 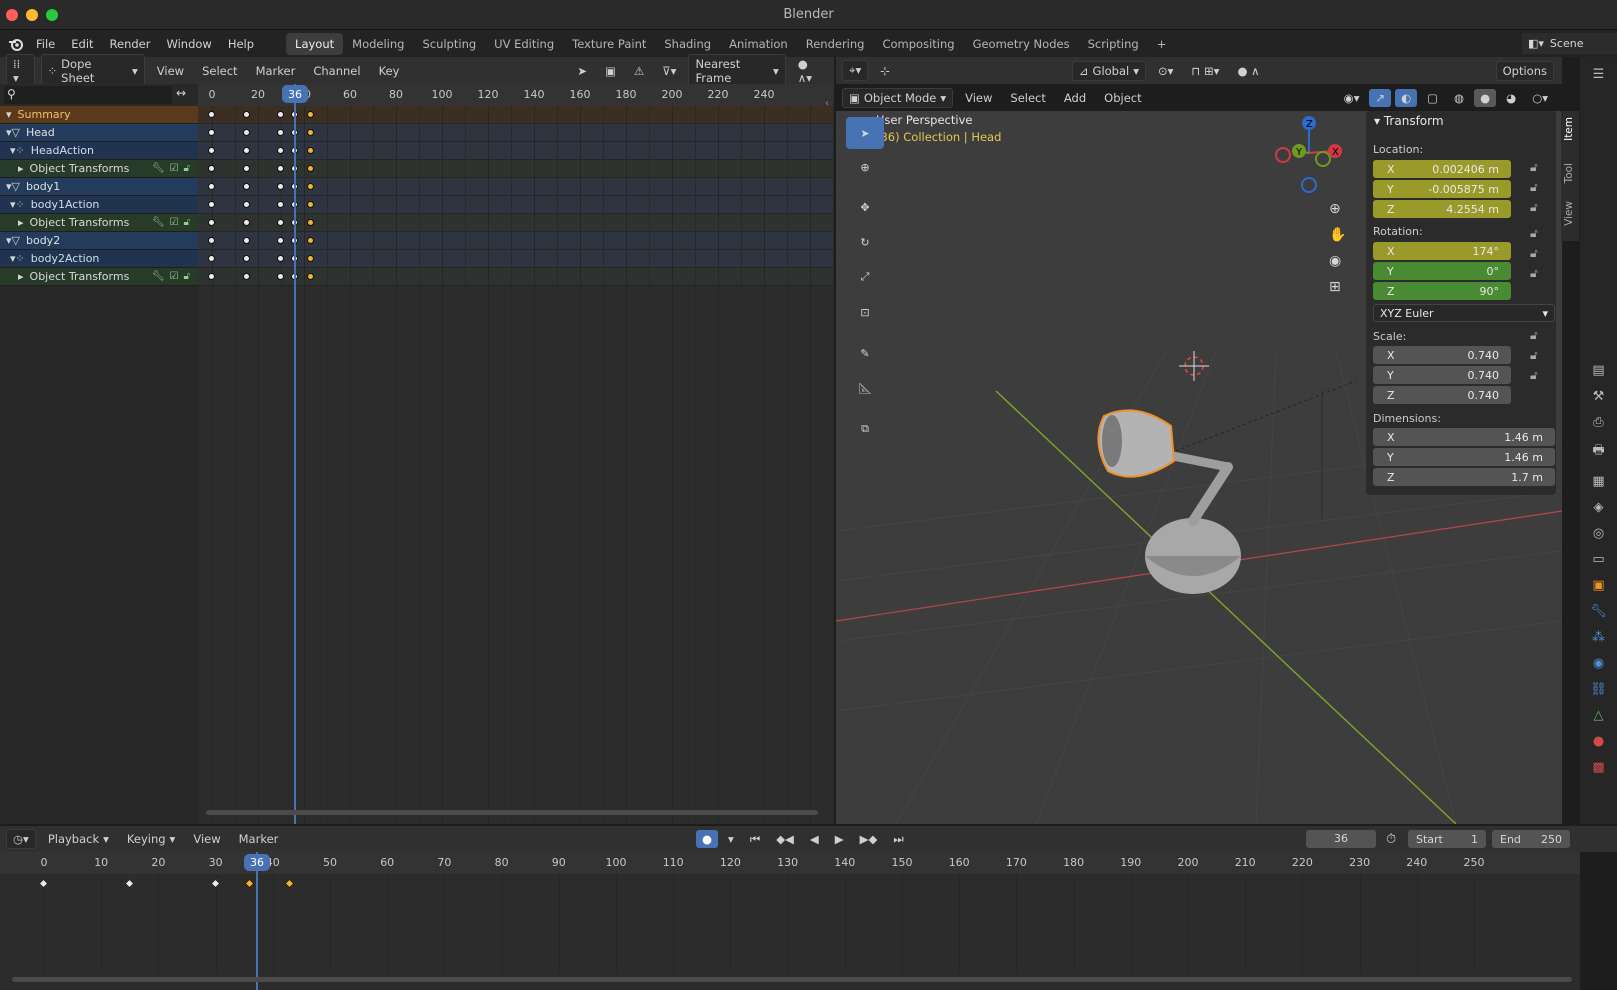 I want to click on scene-properties-icon: ◈, so click(x=1599, y=507).